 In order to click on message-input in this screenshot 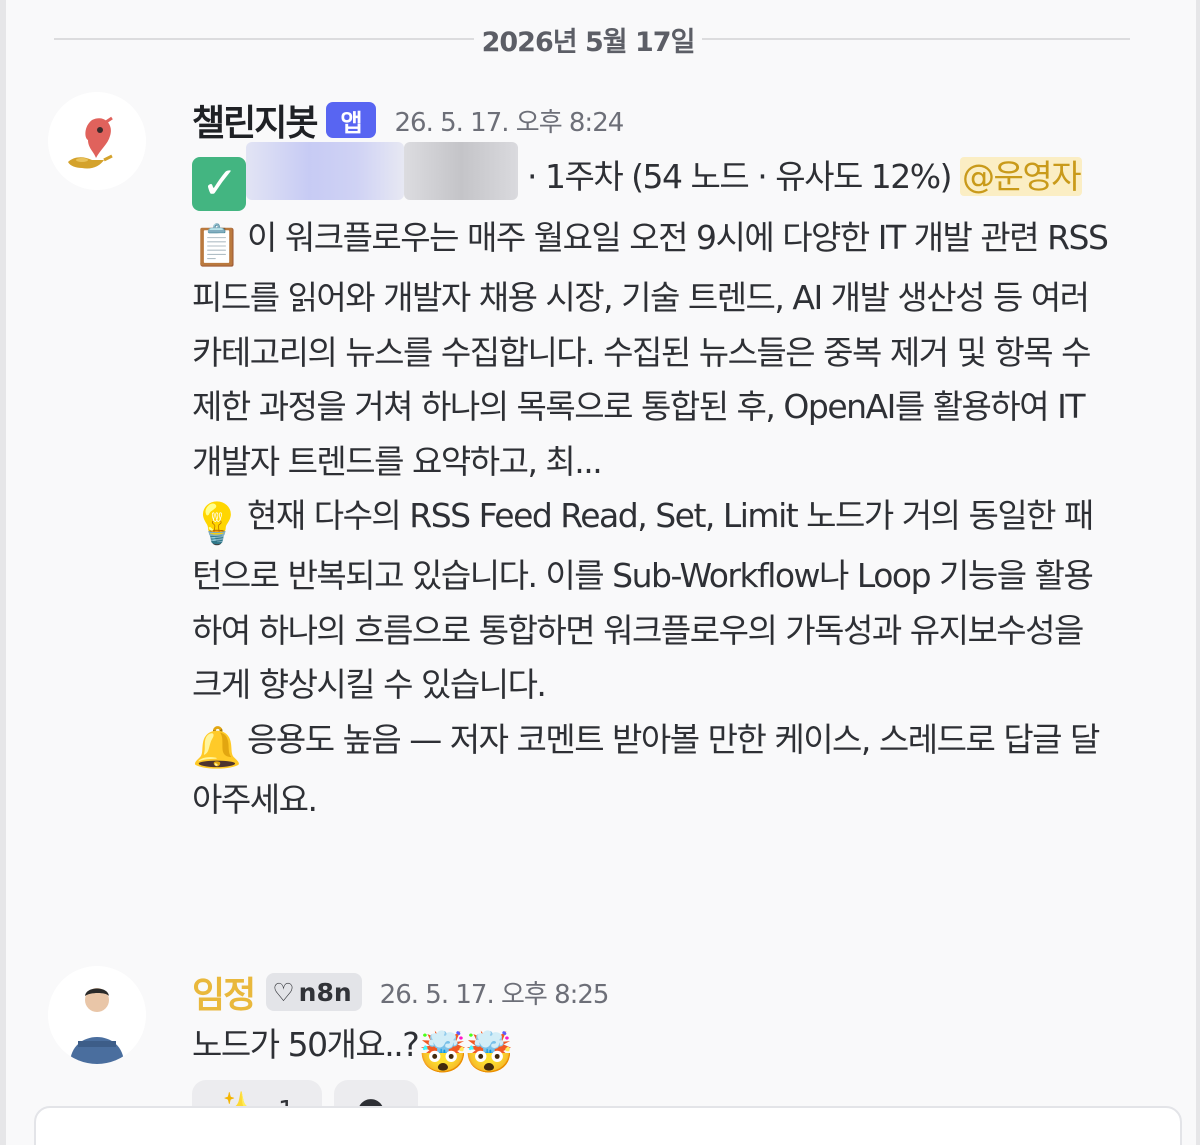, I will do `click(608, 1125)`.